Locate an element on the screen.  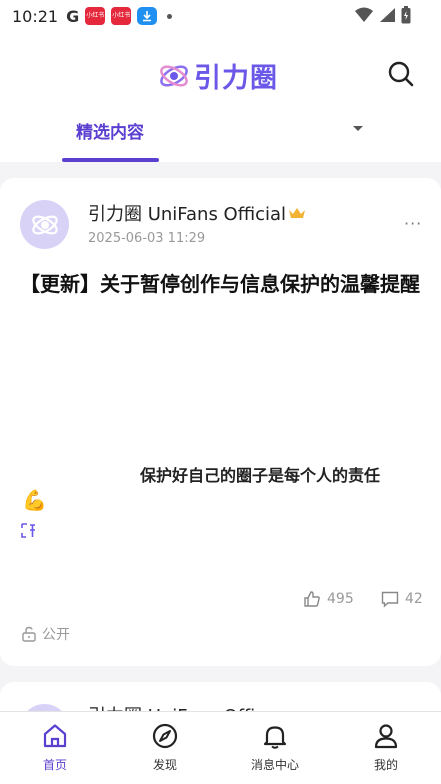
flexed-biceps-emoji: 💪 is located at coordinates (34, 500).